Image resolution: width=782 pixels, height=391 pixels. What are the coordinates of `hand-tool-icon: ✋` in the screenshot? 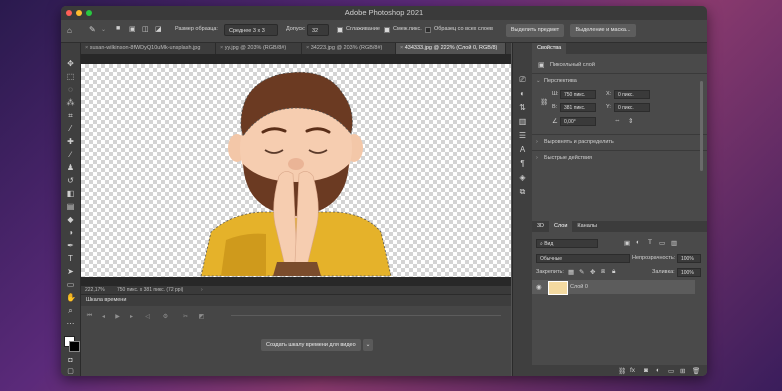 It's located at (71, 297).